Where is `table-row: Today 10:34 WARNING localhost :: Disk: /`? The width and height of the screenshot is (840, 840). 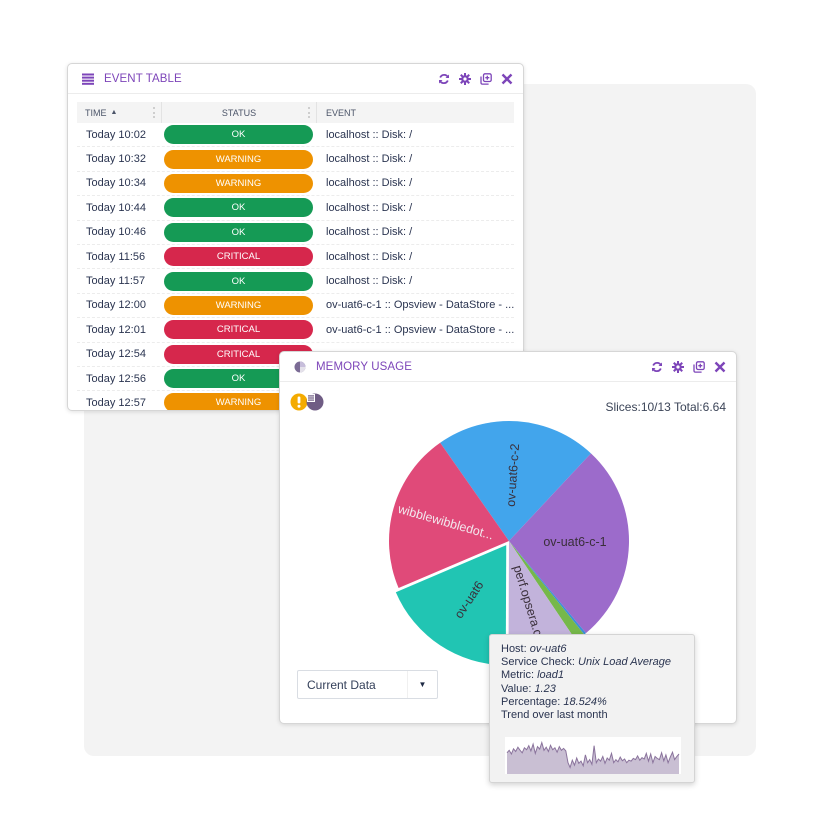
table-row: Today 10:34 WARNING localhost :: Disk: / is located at coordinates (295, 184).